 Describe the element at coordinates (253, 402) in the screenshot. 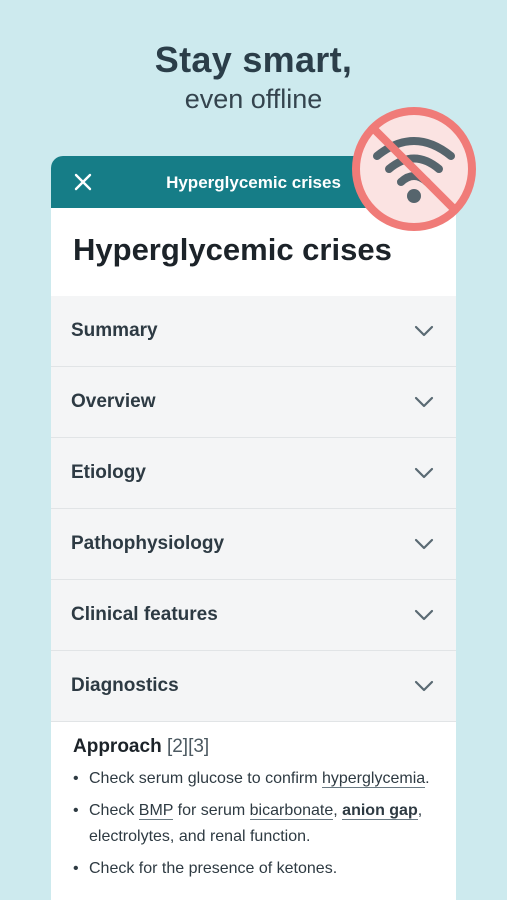

I see `section-overview: Overview` at that location.